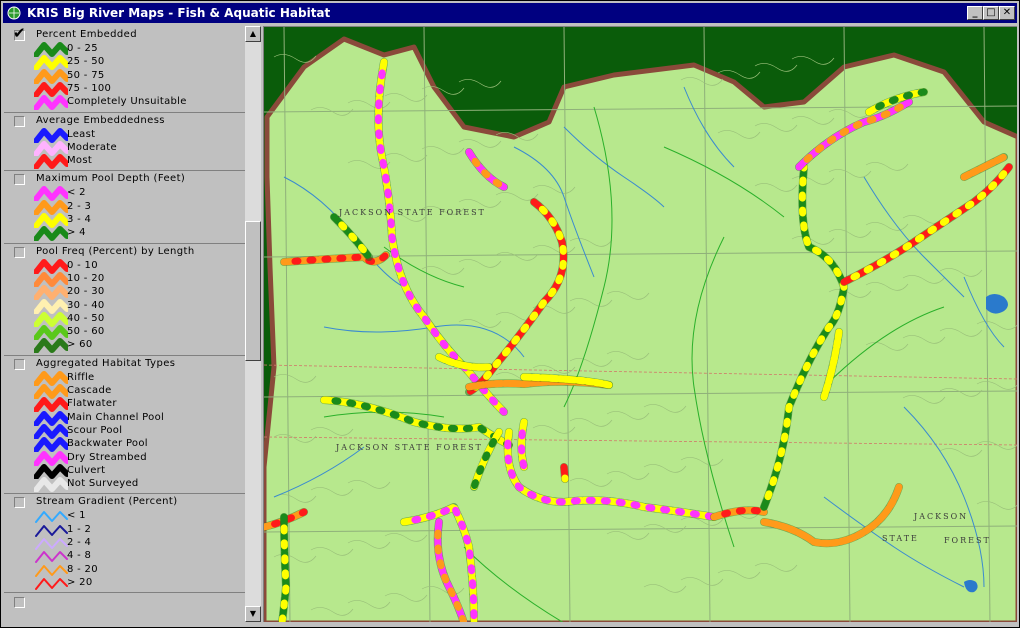  I want to click on legend-item-label: 2 - 4, so click(79, 542).